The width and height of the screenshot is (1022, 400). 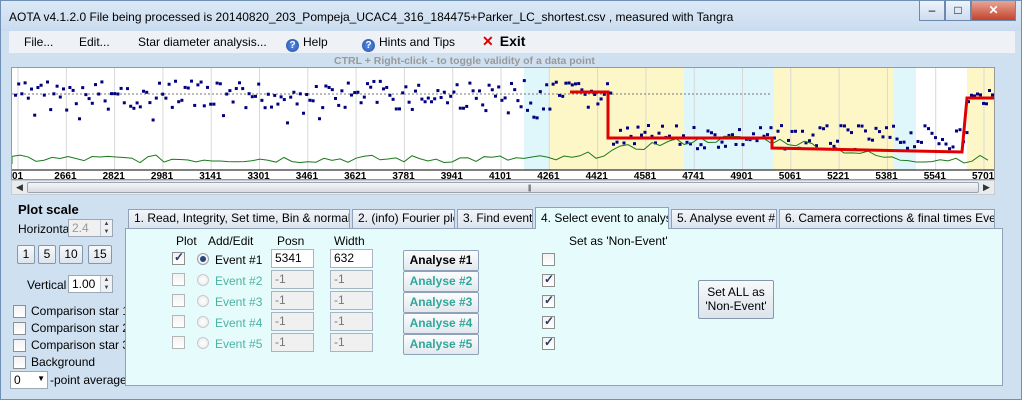 What do you see at coordinates (993, 11) in the screenshot?
I see `close-button: ✕` at bounding box center [993, 11].